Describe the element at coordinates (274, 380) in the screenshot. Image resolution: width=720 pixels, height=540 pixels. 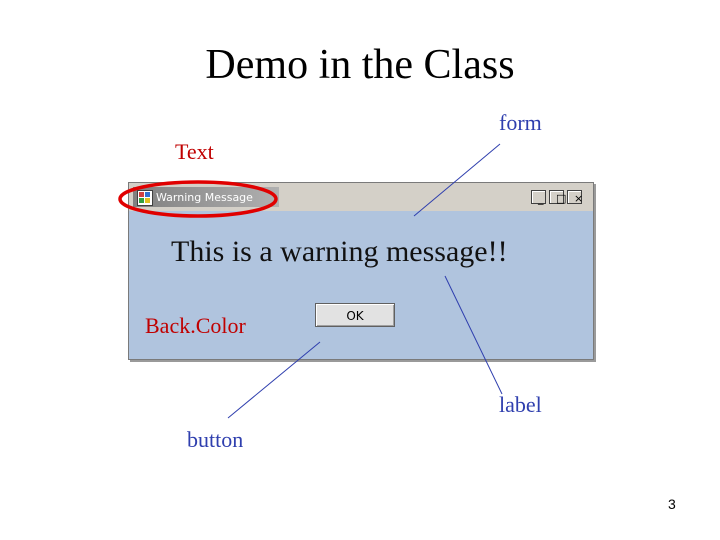
I see `button-pointer-line` at that location.